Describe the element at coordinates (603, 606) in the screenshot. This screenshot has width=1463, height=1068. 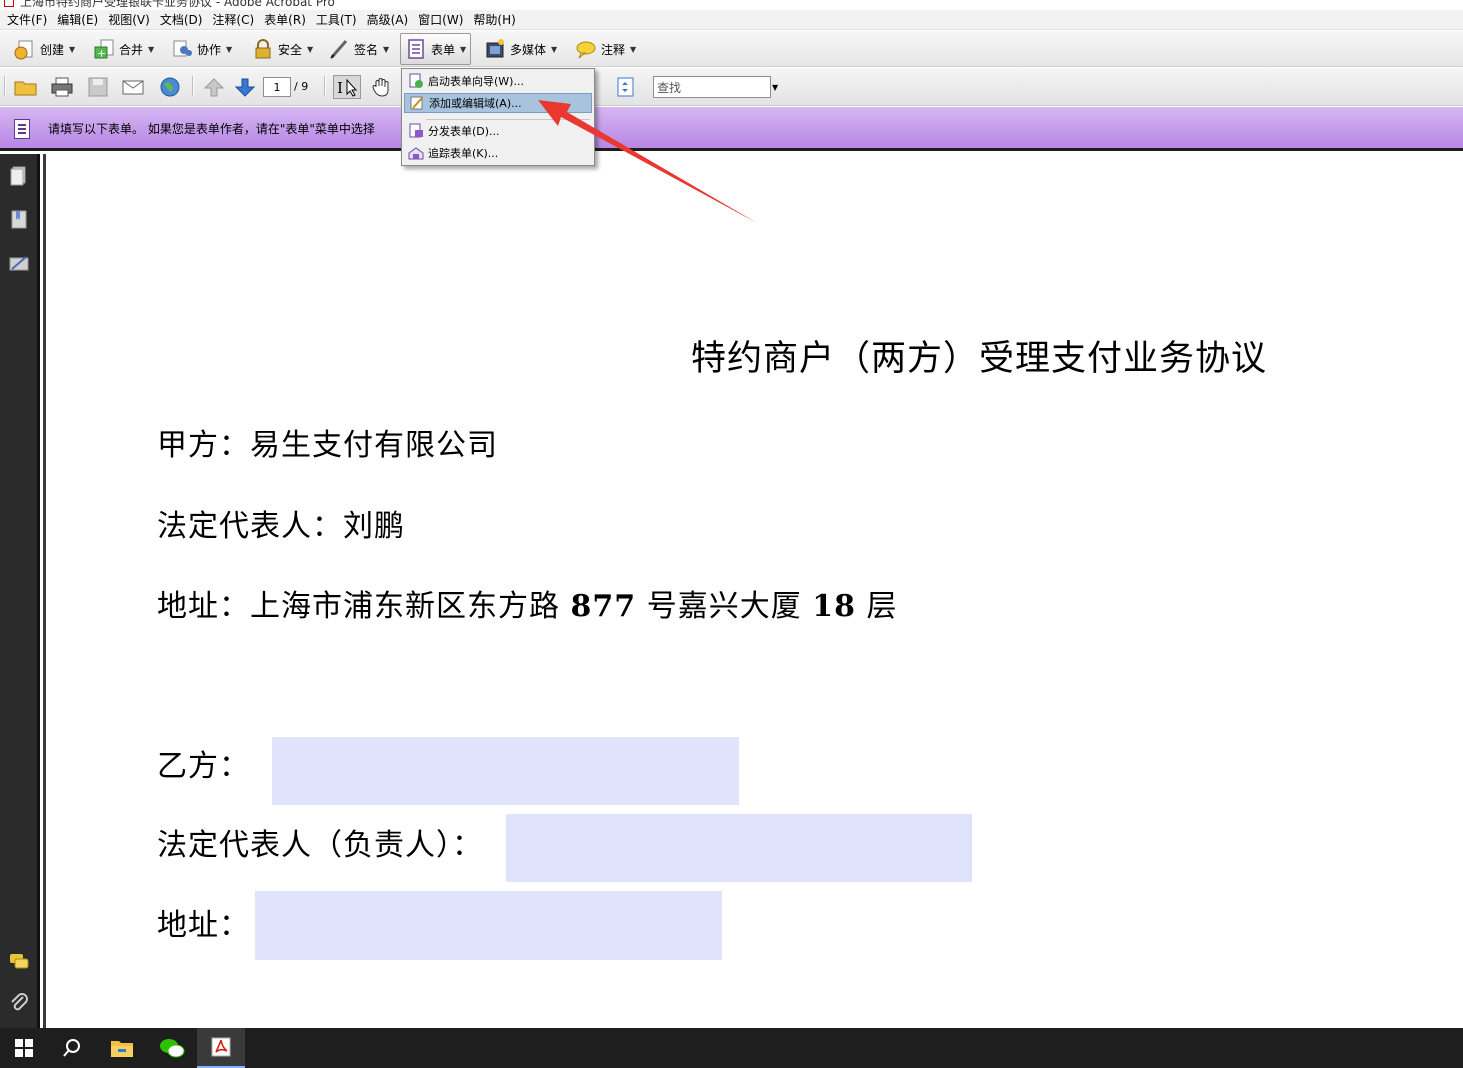
I see `address-number: 877` at that location.